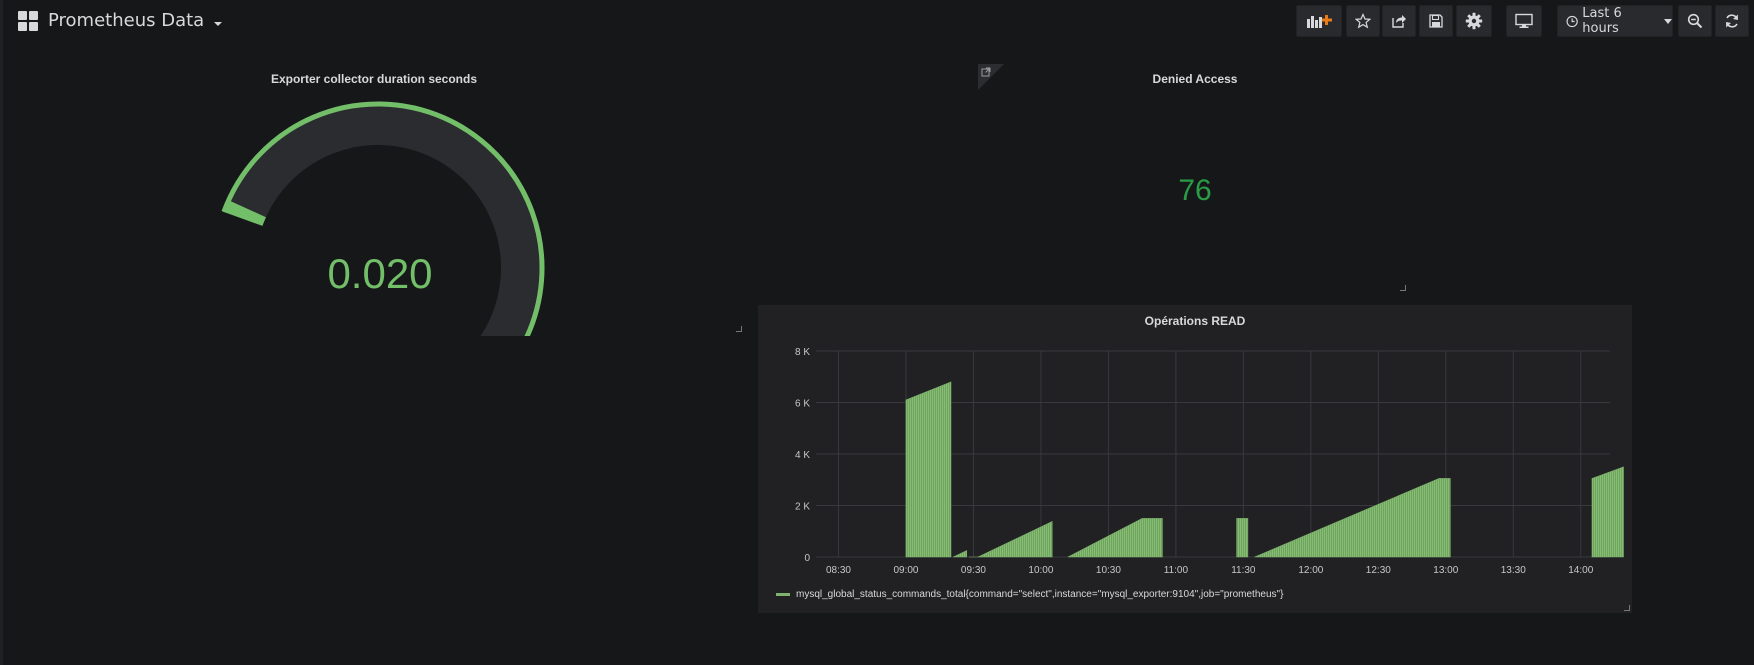 Image resolution: width=1754 pixels, height=665 pixels. Describe the element at coordinates (374, 79) in the screenshot. I see `gauge-panel-title: Exporter collector duration seconds` at that location.